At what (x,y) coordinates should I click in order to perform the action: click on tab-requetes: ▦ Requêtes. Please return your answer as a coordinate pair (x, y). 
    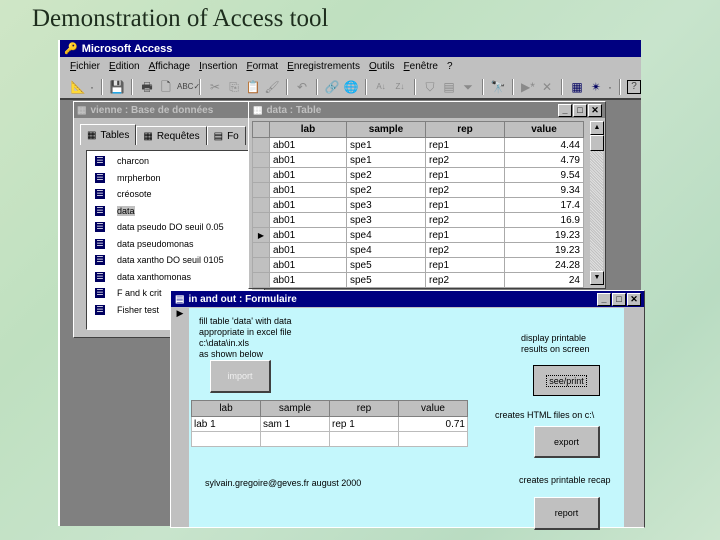
    Looking at the image, I should click on (171, 135).